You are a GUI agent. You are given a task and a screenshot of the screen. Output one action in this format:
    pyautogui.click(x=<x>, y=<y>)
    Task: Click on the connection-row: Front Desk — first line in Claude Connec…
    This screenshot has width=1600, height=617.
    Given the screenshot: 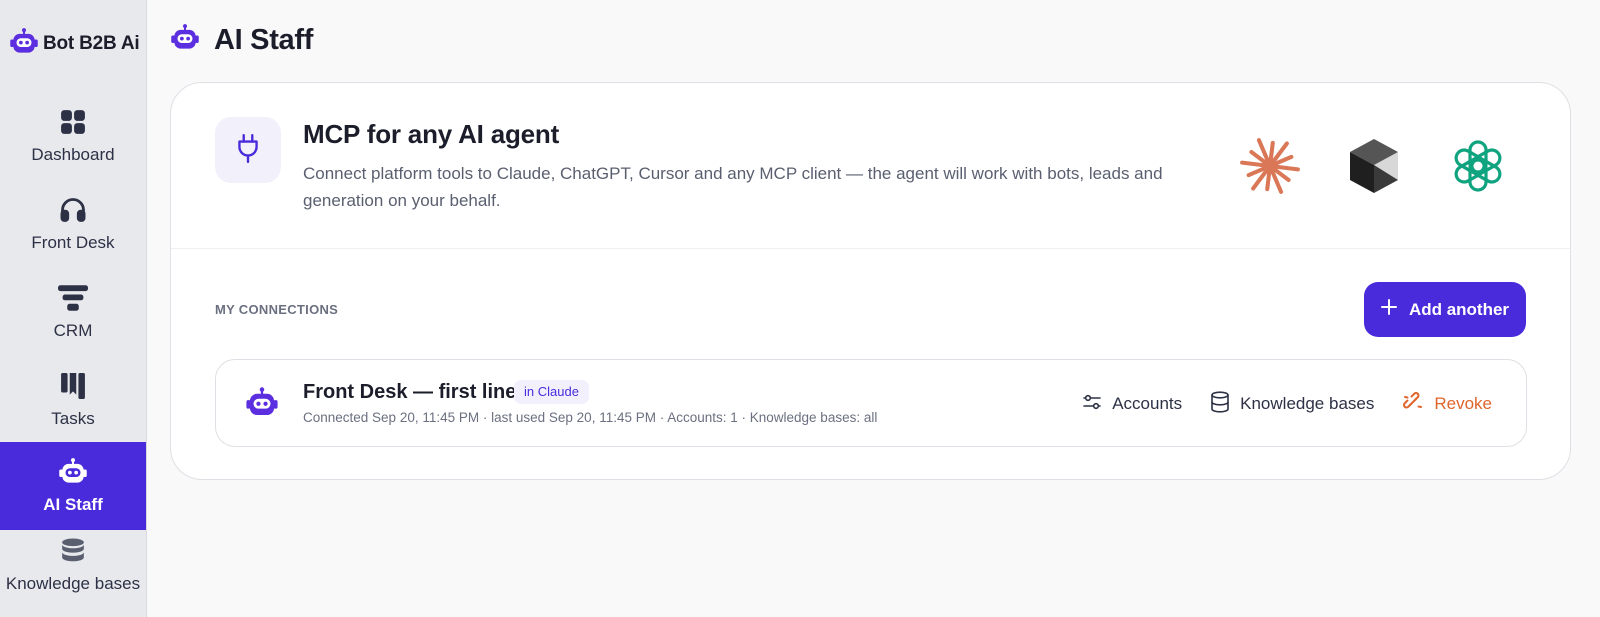 What is the action you would take?
    pyautogui.click(x=871, y=403)
    